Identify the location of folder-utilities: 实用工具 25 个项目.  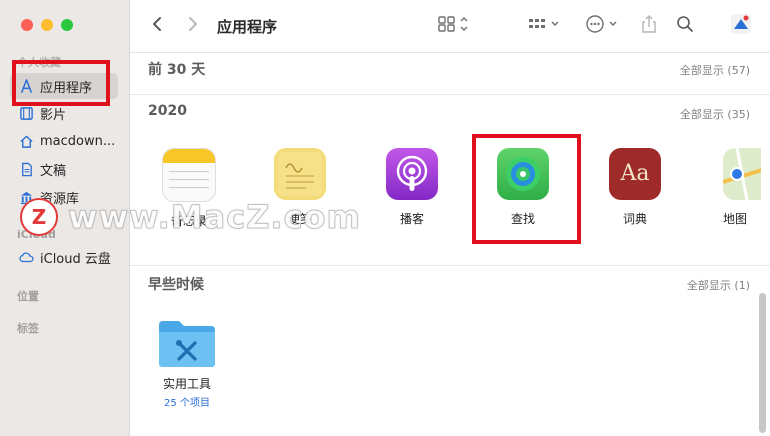
(187, 363).